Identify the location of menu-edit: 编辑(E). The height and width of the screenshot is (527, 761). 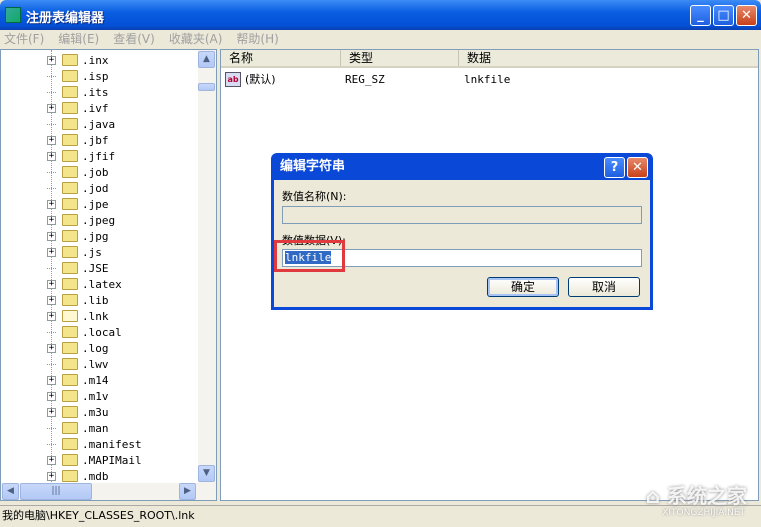
(78, 39).